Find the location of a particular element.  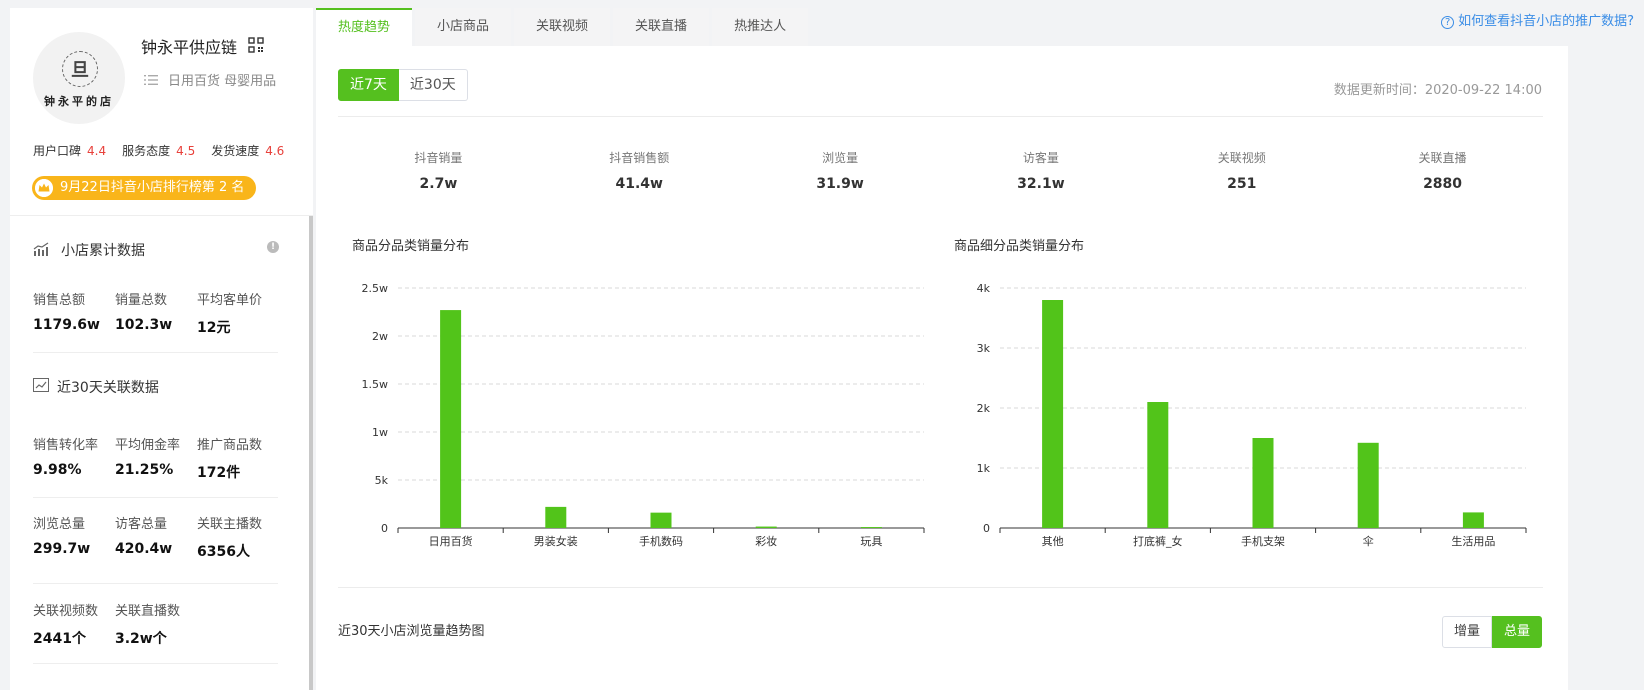

cumulative-title: 小店累计数据 is located at coordinates (103, 251).